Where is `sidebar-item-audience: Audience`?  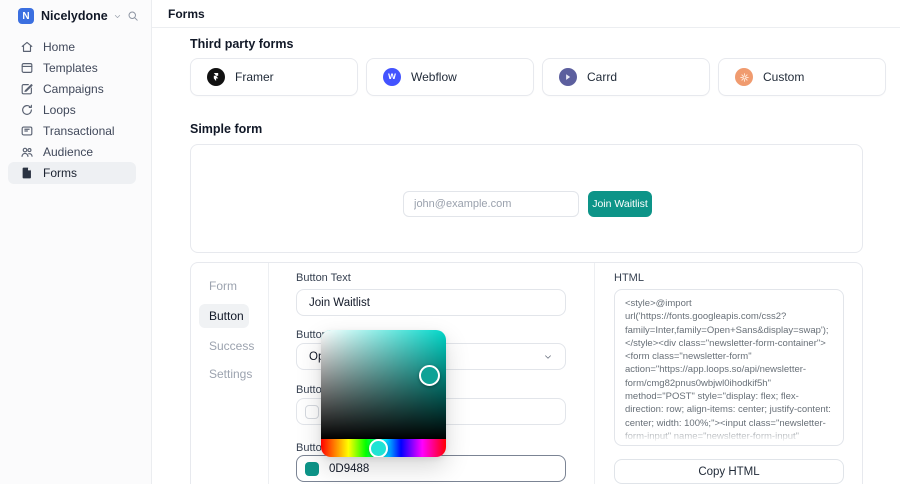
sidebar-item-audience: Audience is located at coordinates (72, 151).